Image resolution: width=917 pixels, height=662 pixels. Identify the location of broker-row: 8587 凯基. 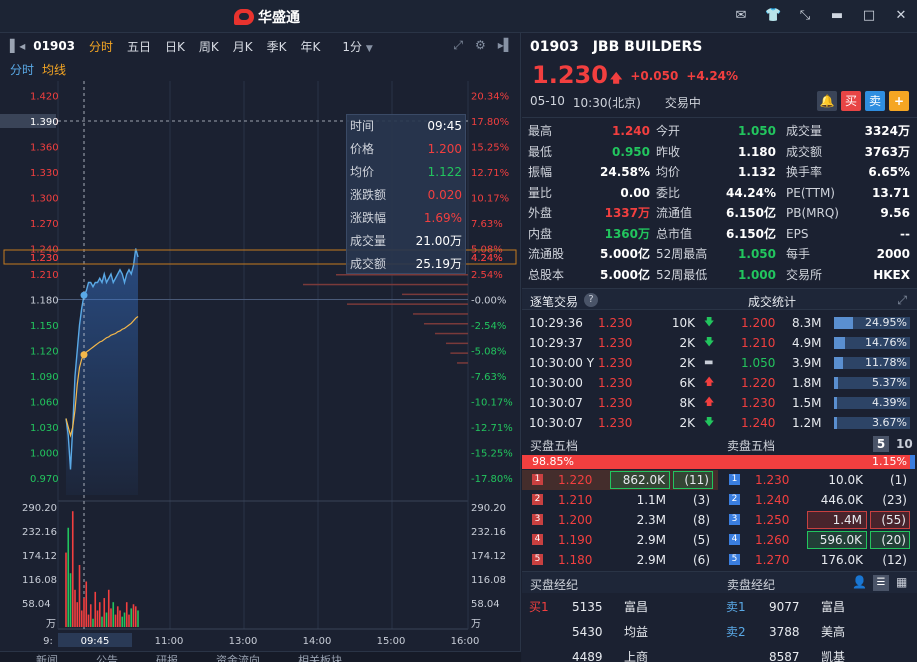
(817, 653).